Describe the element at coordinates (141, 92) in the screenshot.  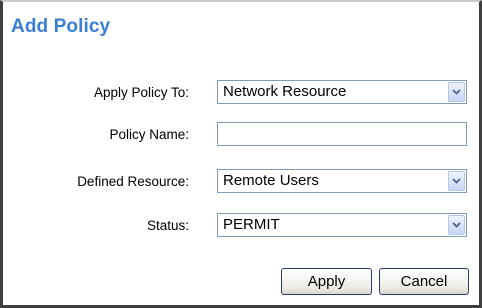
I see `apply-policy-to-label: Apply Policy To:` at that location.